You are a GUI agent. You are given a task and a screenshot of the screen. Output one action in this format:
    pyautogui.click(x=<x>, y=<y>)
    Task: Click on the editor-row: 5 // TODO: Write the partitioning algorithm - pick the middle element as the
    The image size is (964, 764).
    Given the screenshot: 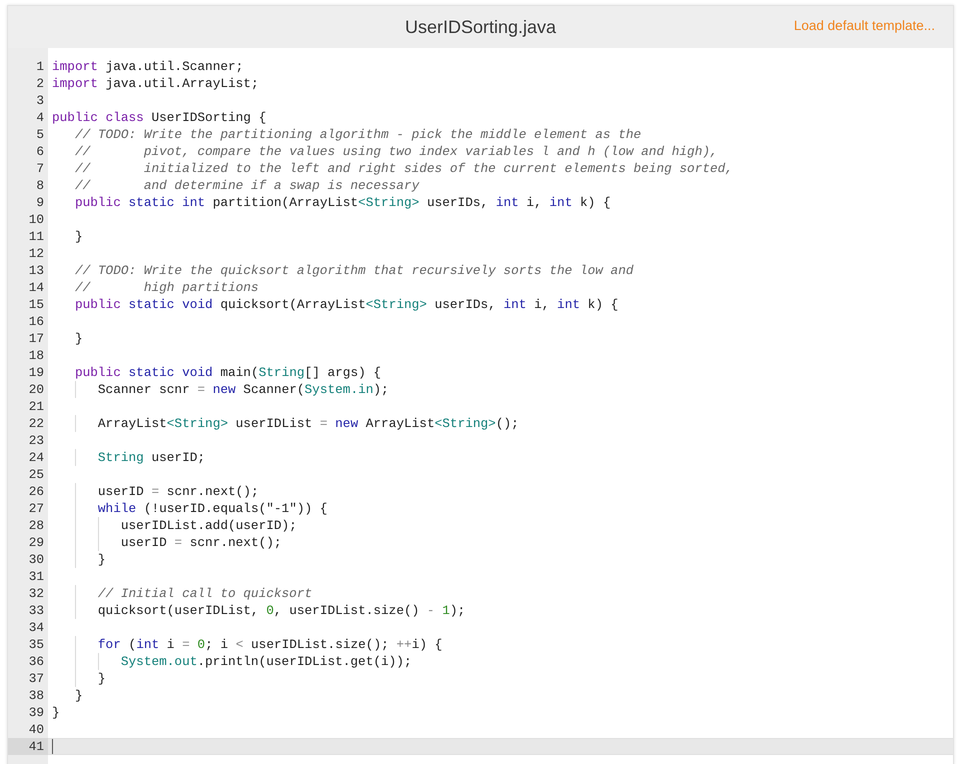 What is the action you would take?
    pyautogui.click(x=480, y=134)
    